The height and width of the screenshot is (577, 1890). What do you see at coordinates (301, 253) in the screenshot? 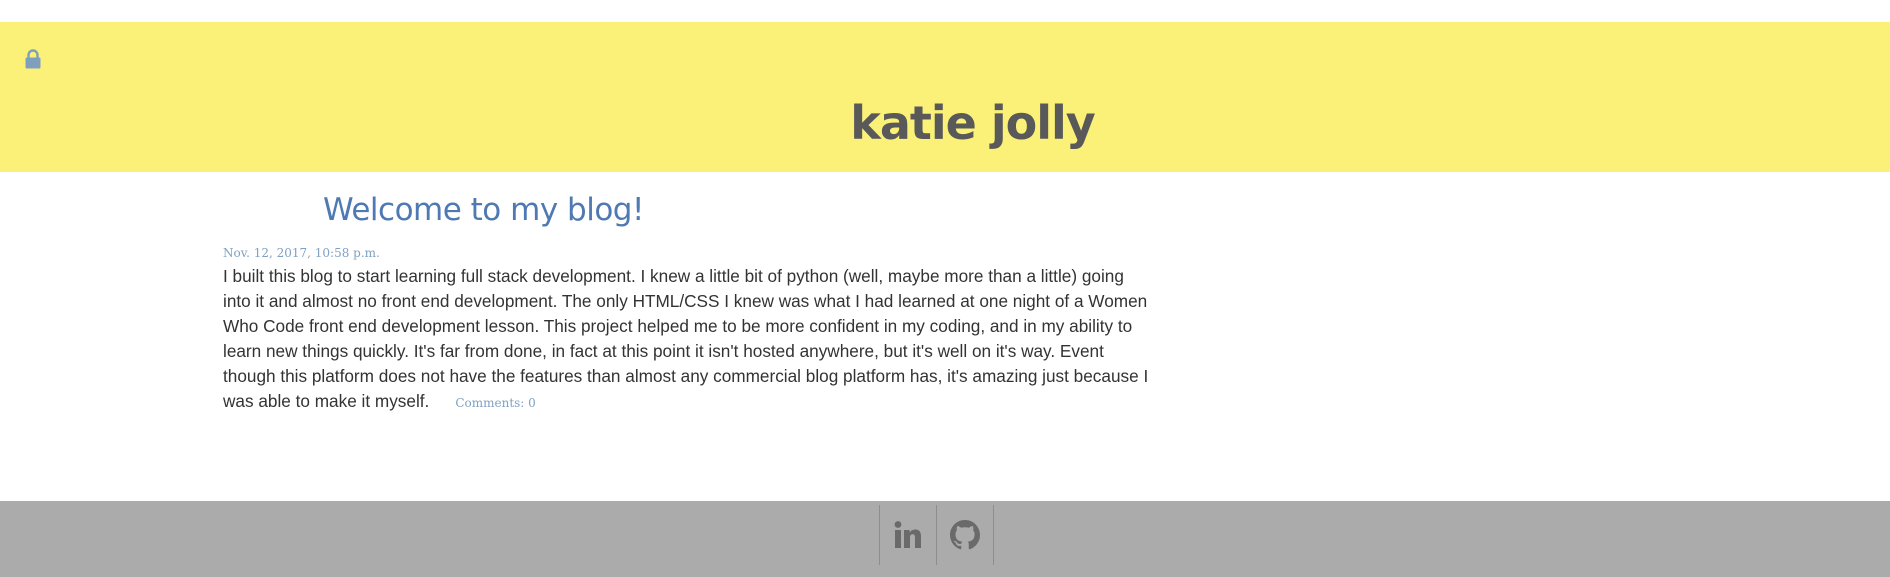
I see `post-date: Nov. 12, 2017, 10:58 p.m.` at bounding box center [301, 253].